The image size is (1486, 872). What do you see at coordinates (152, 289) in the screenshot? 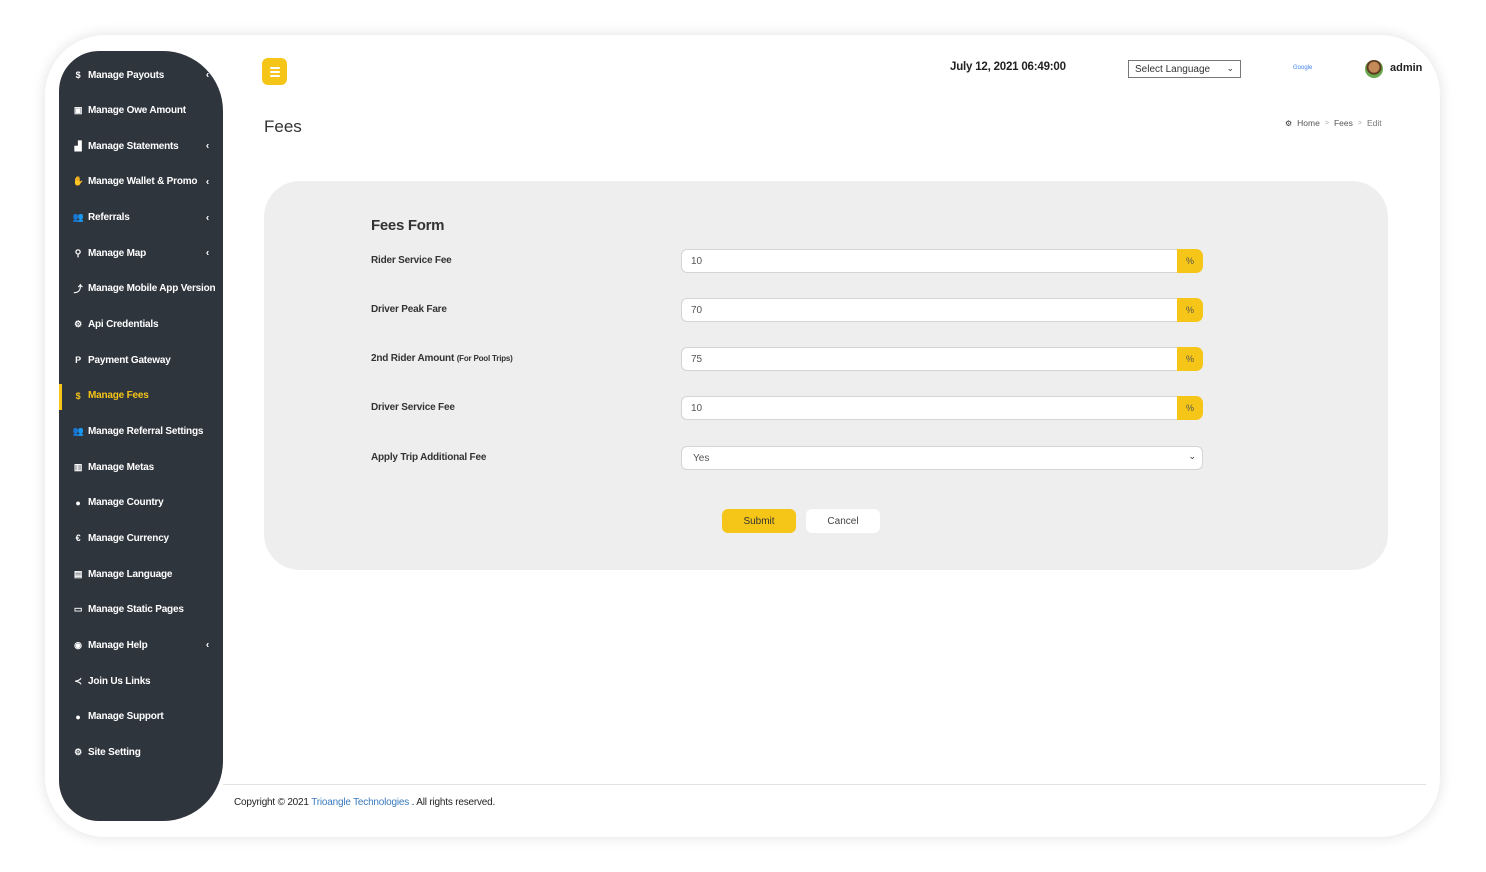
I see `sidebar-item-label: Manage Mobile App Version` at bounding box center [152, 289].